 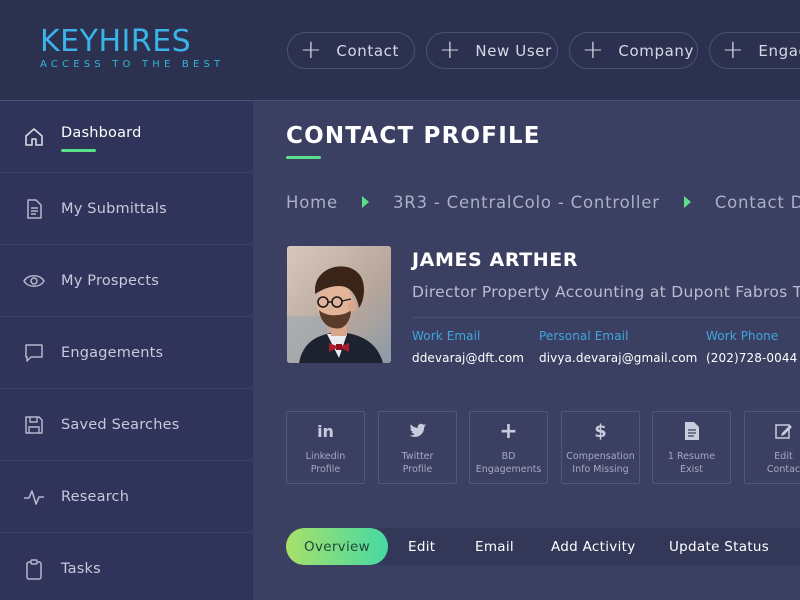 I want to click on work-email-label: Work Email, so click(x=446, y=336).